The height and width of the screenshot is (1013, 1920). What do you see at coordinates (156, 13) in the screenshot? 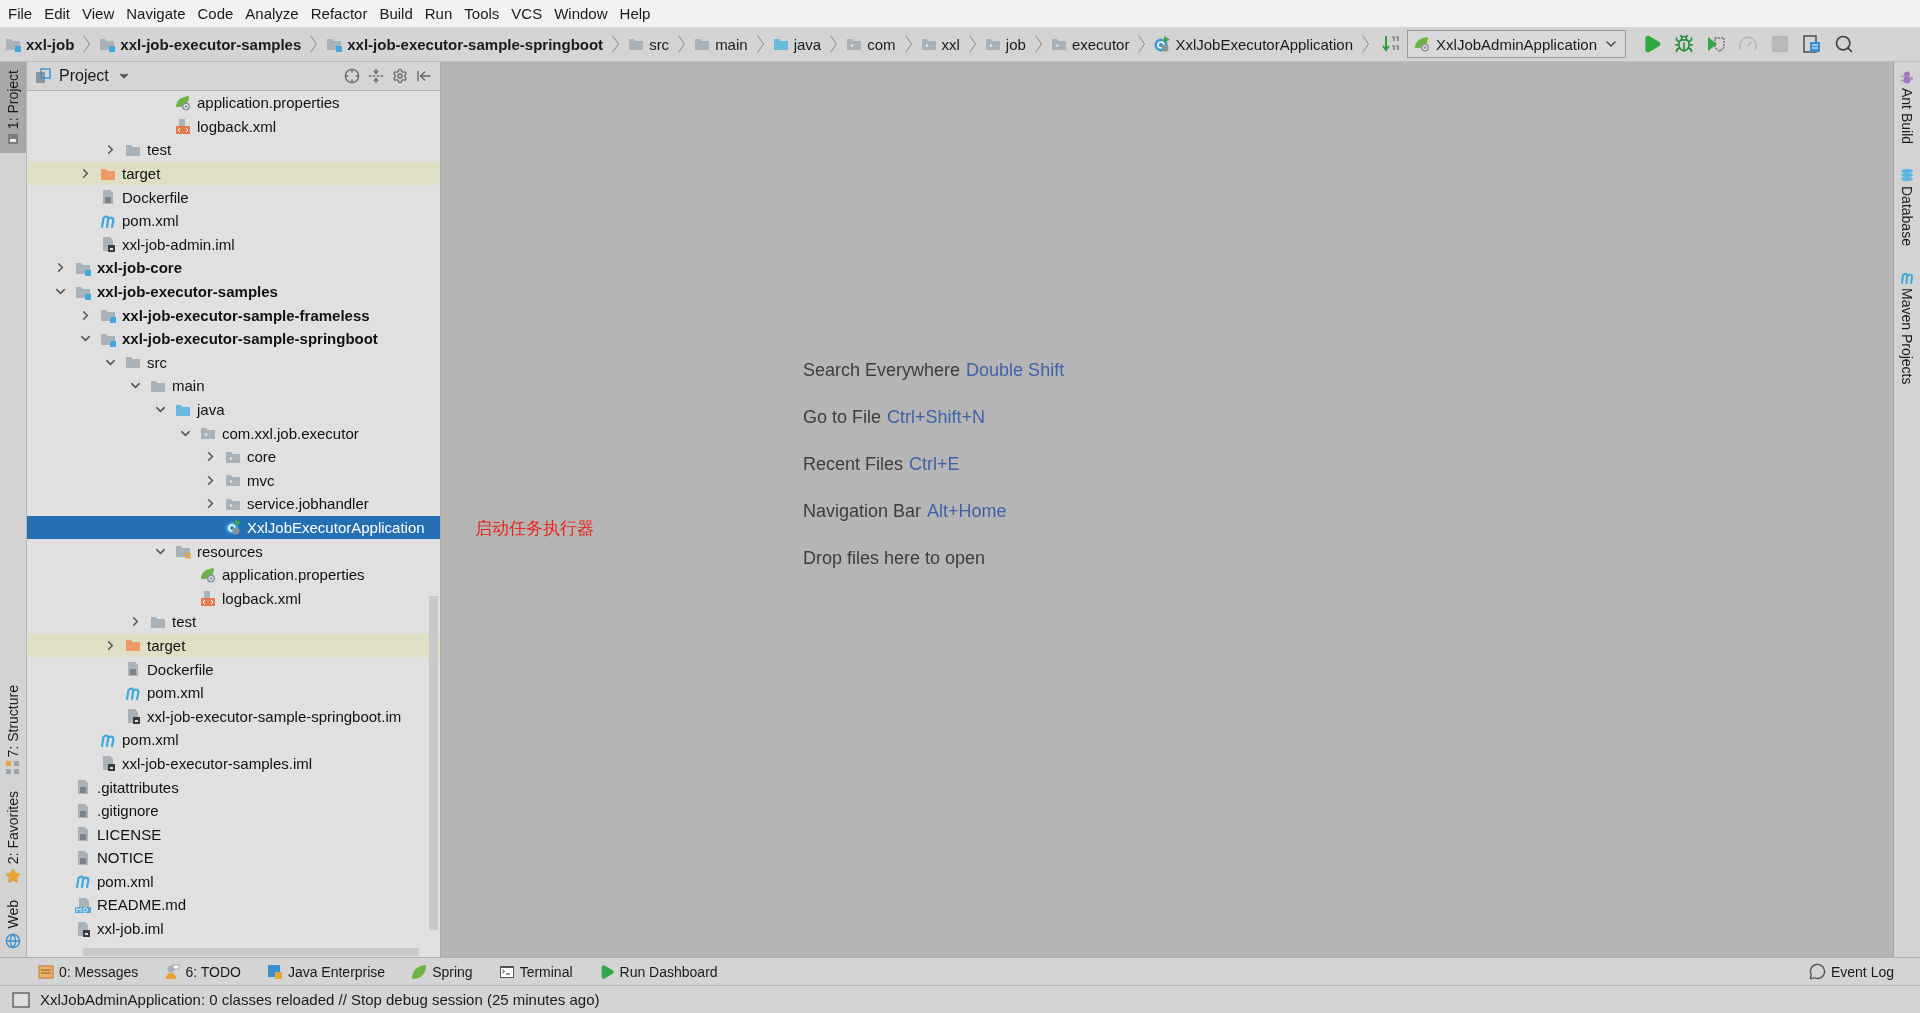
I see `menu-item: Navigate` at bounding box center [156, 13].